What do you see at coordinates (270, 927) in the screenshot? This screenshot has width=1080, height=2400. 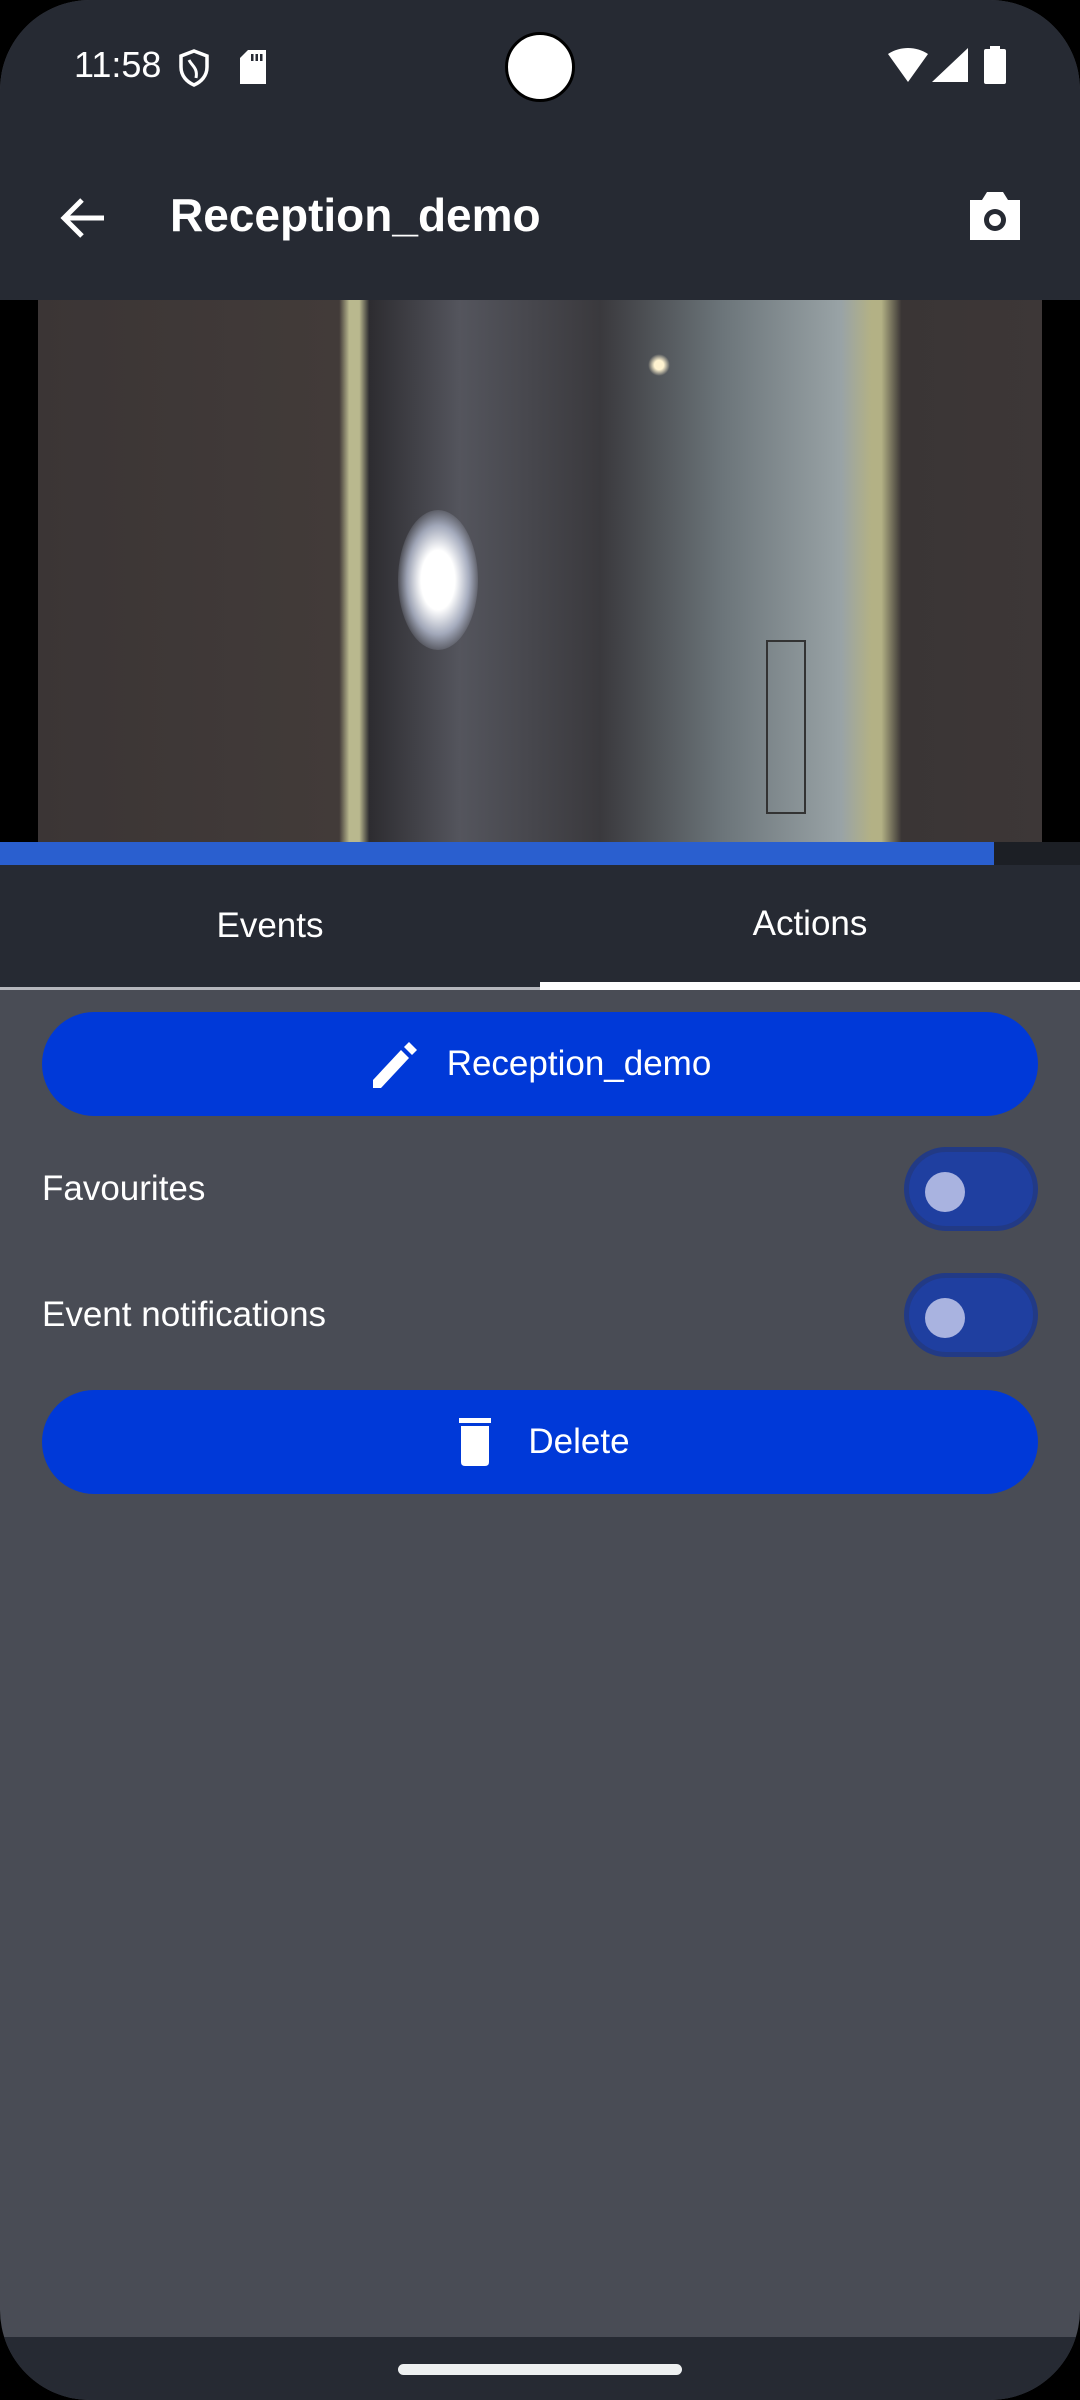 I see `tab-events: Events` at bounding box center [270, 927].